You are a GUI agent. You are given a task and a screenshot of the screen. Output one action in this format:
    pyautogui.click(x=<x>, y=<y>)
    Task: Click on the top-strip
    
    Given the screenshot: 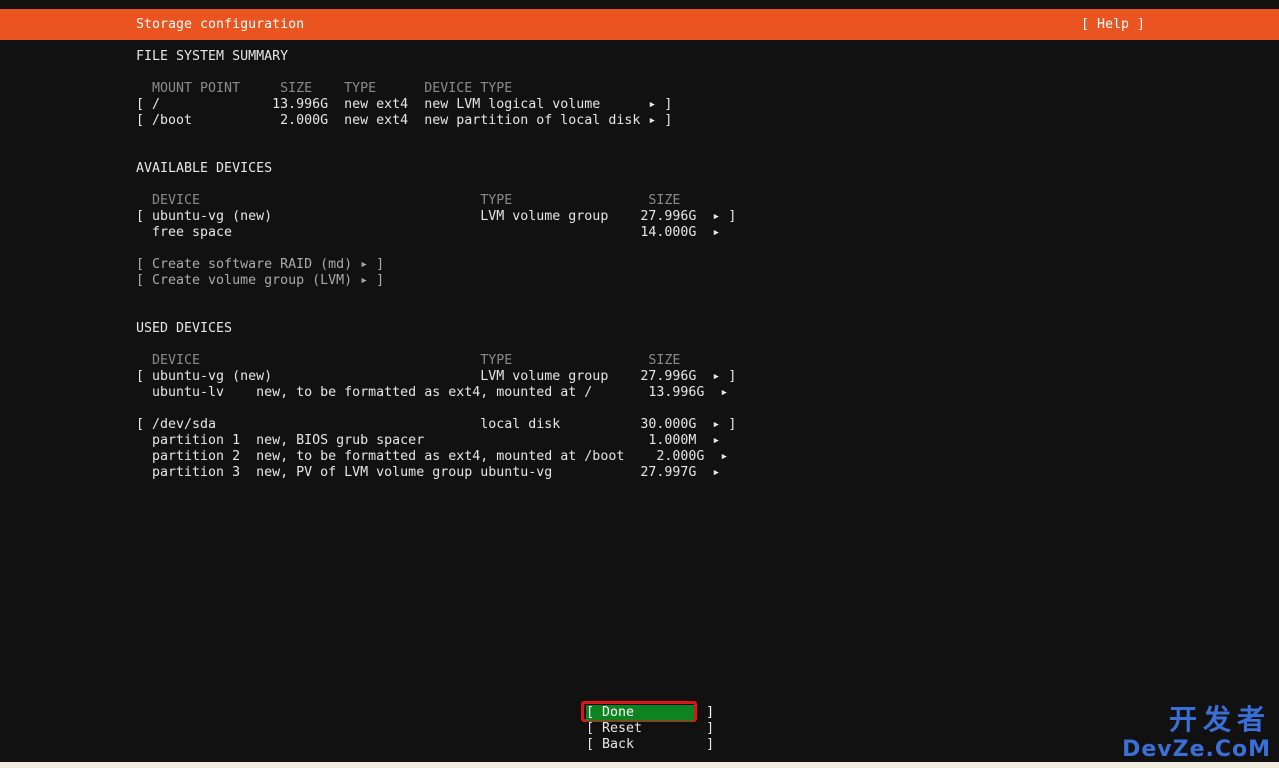 What is the action you would take?
    pyautogui.click(x=639, y=4)
    